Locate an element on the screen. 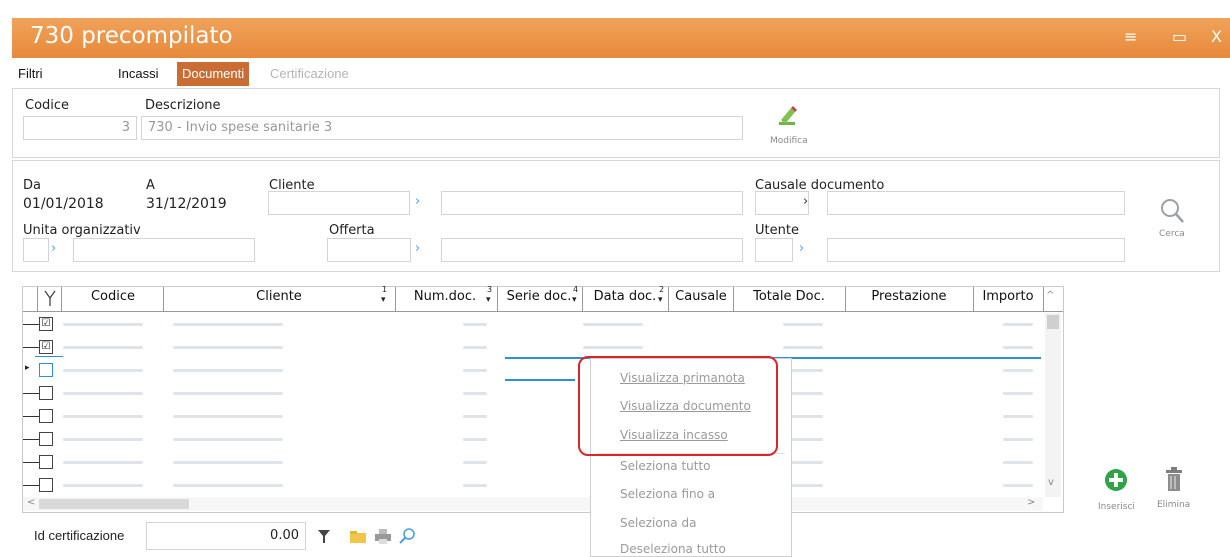 The image size is (1230, 557). descrizione-field: 730 - Invio spese sanitarie 3 is located at coordinates (442, 128).